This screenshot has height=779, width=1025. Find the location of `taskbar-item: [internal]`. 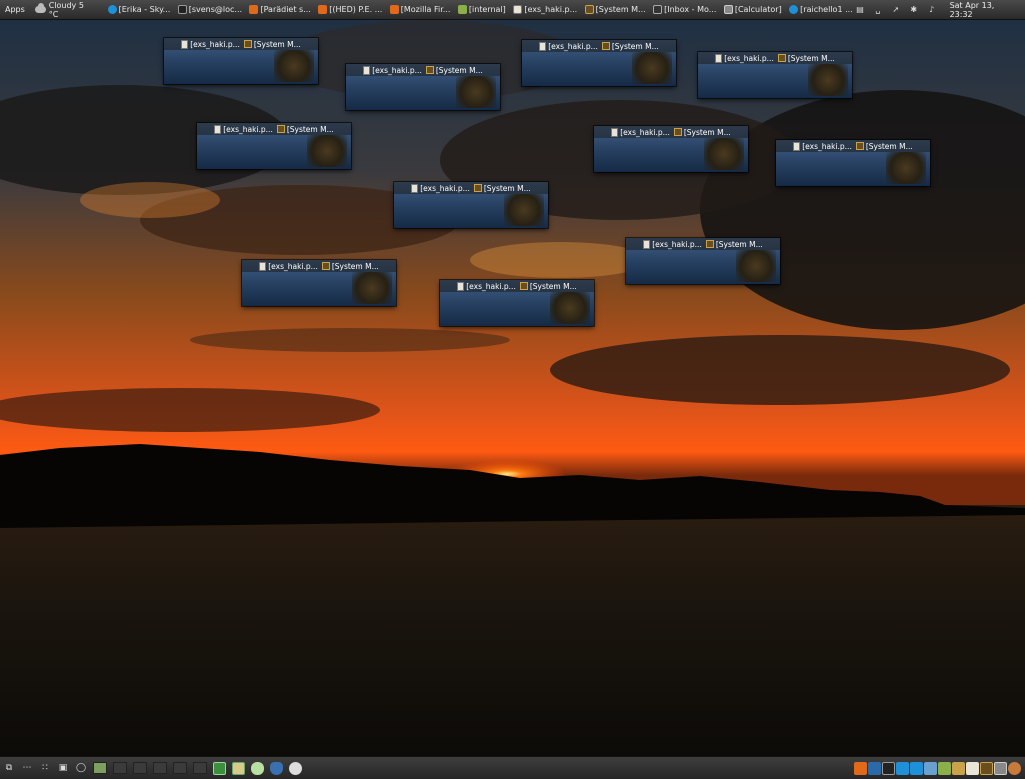

taskbar-item: [internal] is located at coordinates (482, 10).